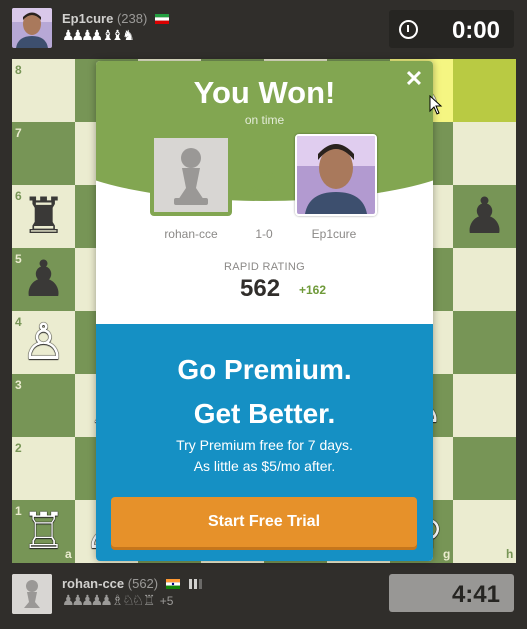  What do you see at coordinates (172, 583) in the screenshot?
I see `flag-india-icon` at bounding box center [172, 583].